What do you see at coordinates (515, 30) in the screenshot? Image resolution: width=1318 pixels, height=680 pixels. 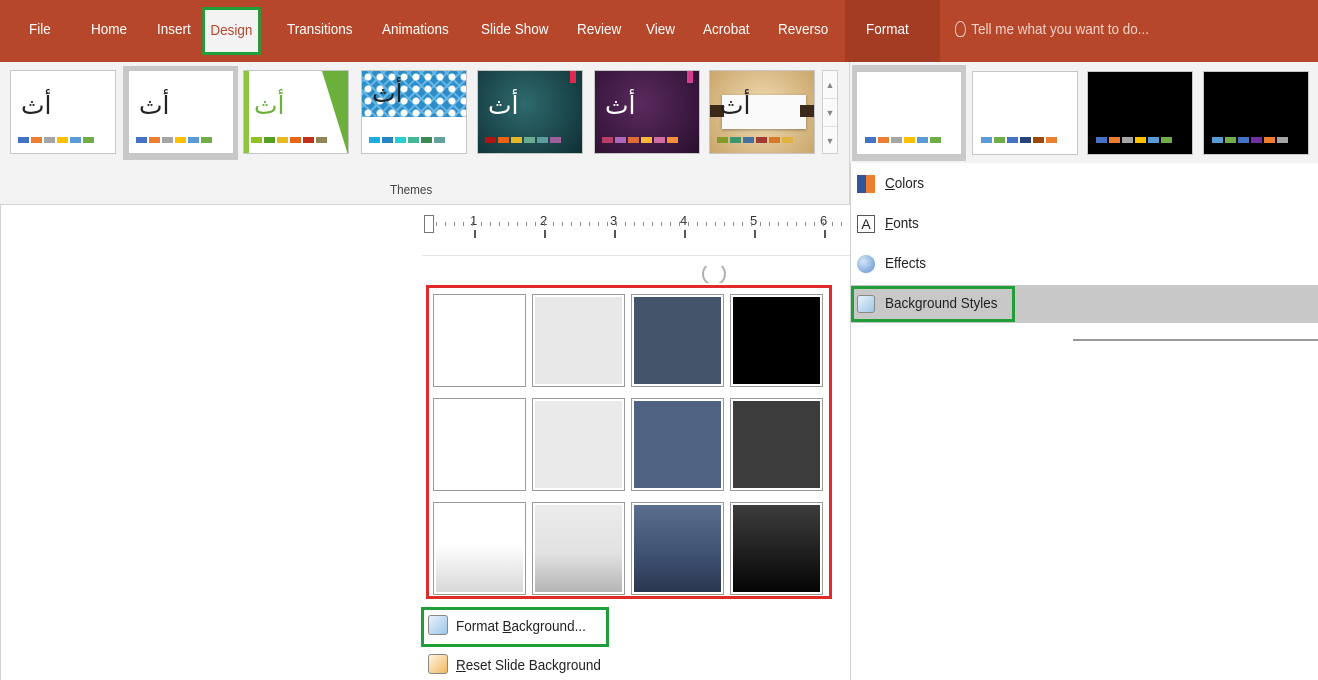 I see `tab-slide-show: Slide Show` at bounding box center [515, 30].